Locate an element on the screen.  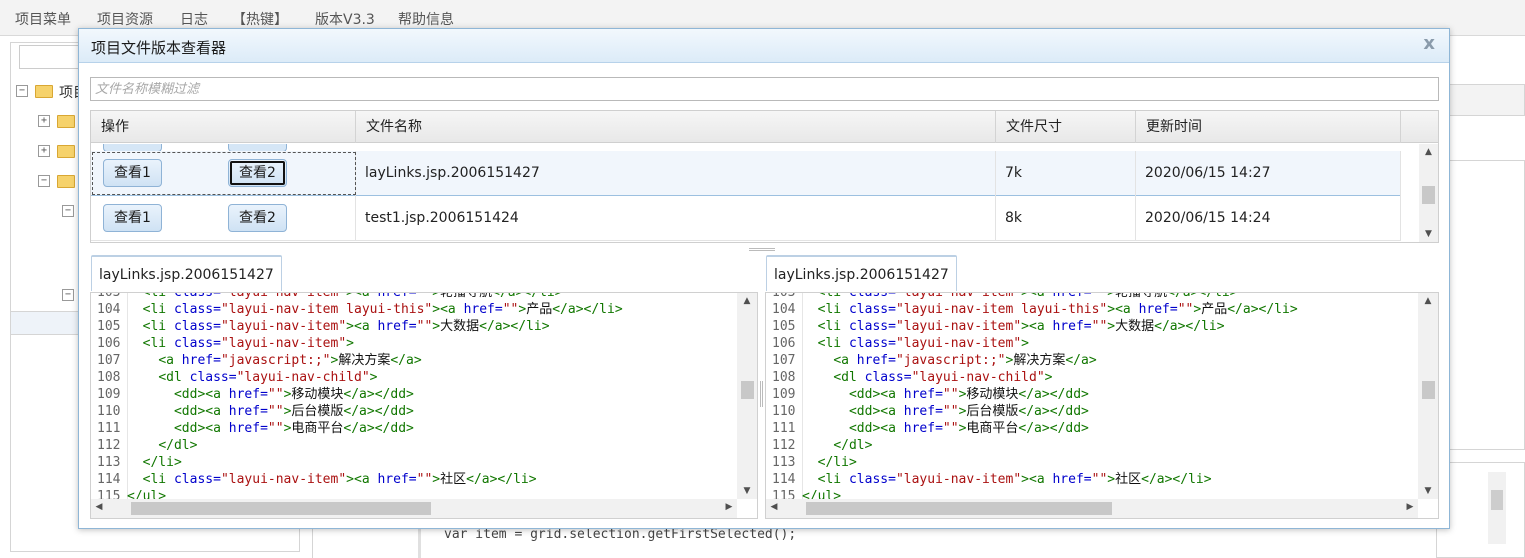
left-horizontal-scrollbar: ◀ ▶ is located at coordinates (414, 508).